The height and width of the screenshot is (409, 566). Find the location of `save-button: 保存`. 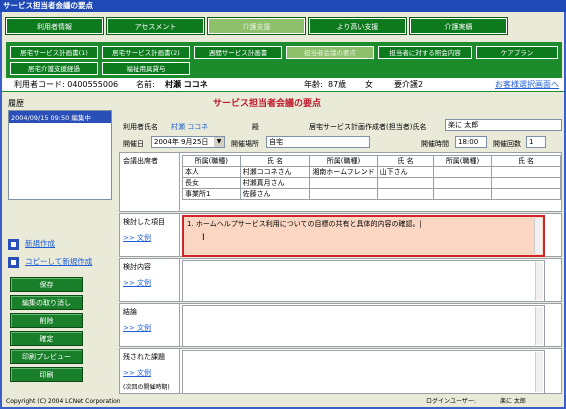

save-button: 保存 is located at coordinates (46, 284).